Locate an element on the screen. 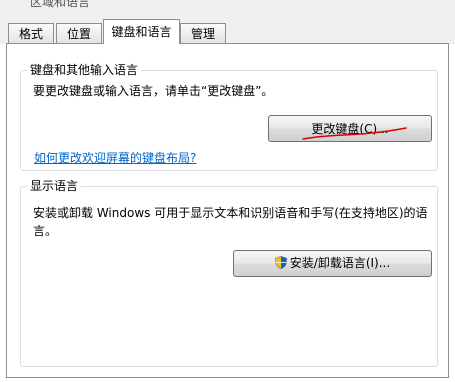 The image size is (455, 382). keyboard-description: 要更改键盘或输入语言，请单击“更改键盘”。 is located at coordinates (153, 91).